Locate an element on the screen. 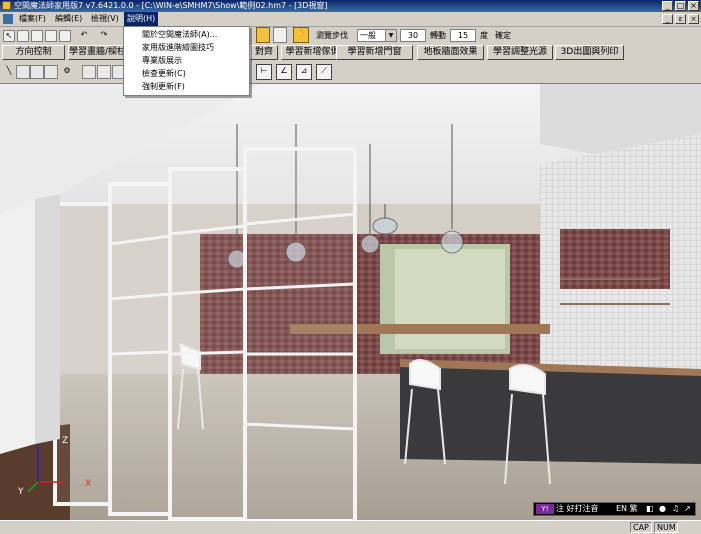  open-folder-icon is located at coordinates (37, 36).